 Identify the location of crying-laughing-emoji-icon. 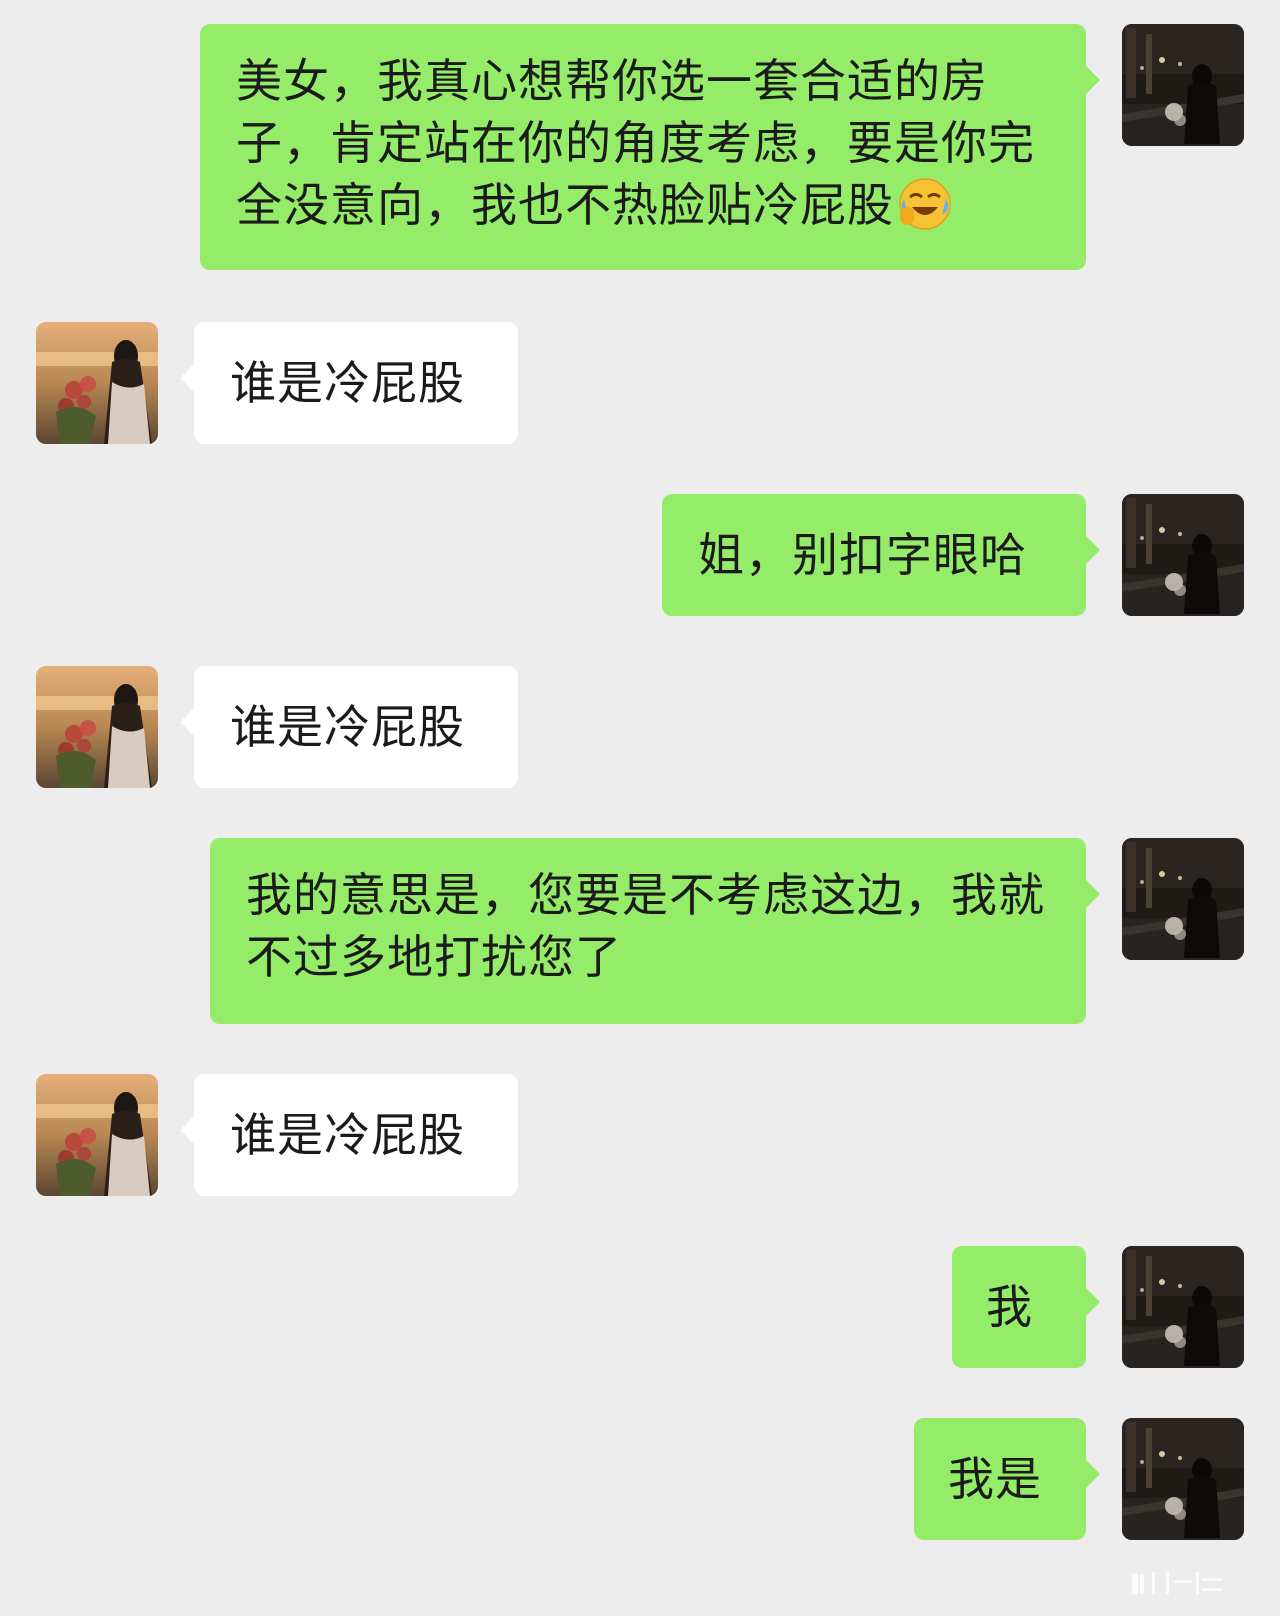
(925, 204).